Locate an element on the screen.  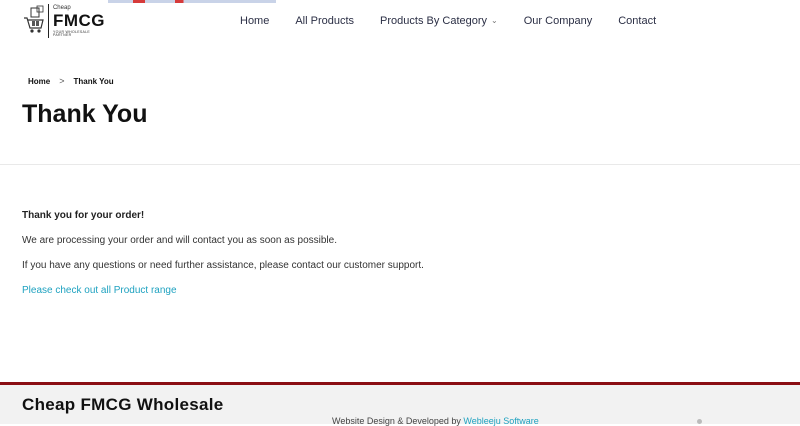
section-divider is located at coordinates (400, 164).